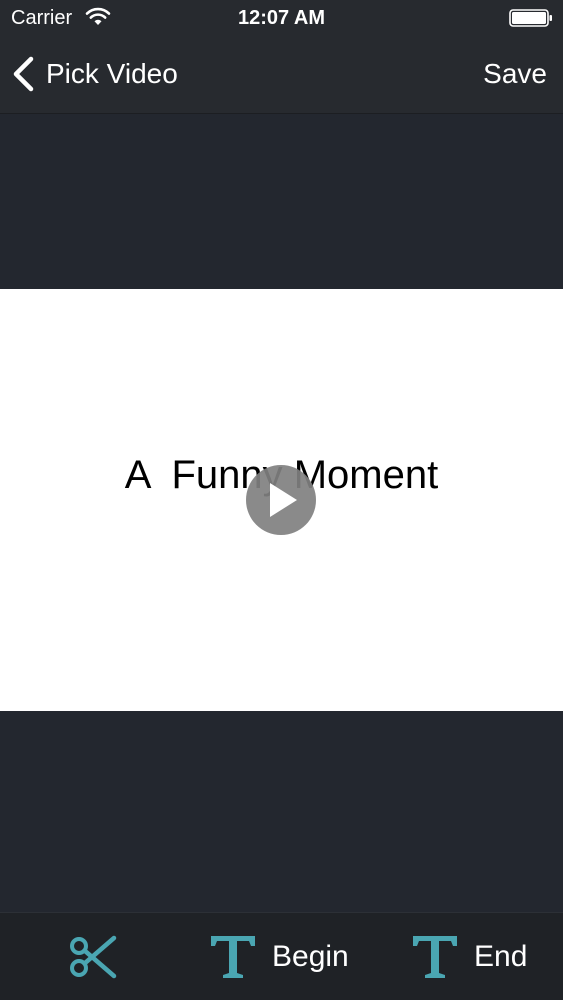 The width and height of the screenshot is (563, 1000). I want to click on bottom-toolbar: Begin End, so click(281, 956).